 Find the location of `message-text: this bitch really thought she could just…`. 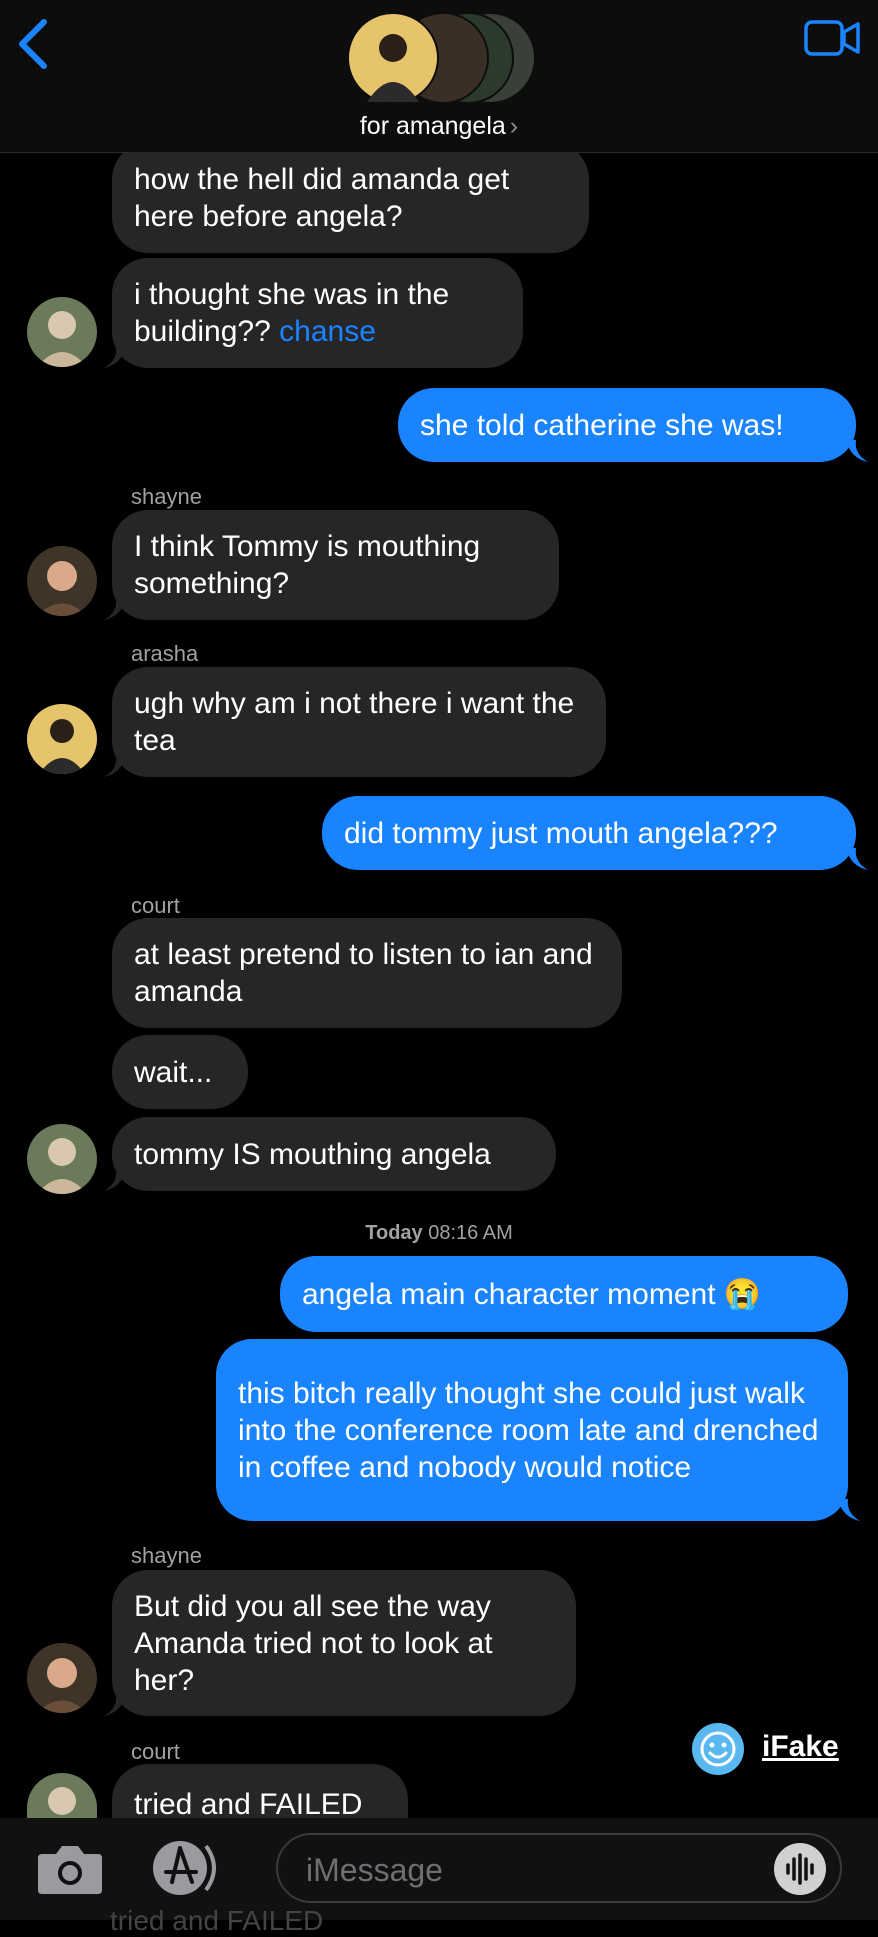

message-text: this bitch really thought she could just… is located at coordinates (528, 1430).